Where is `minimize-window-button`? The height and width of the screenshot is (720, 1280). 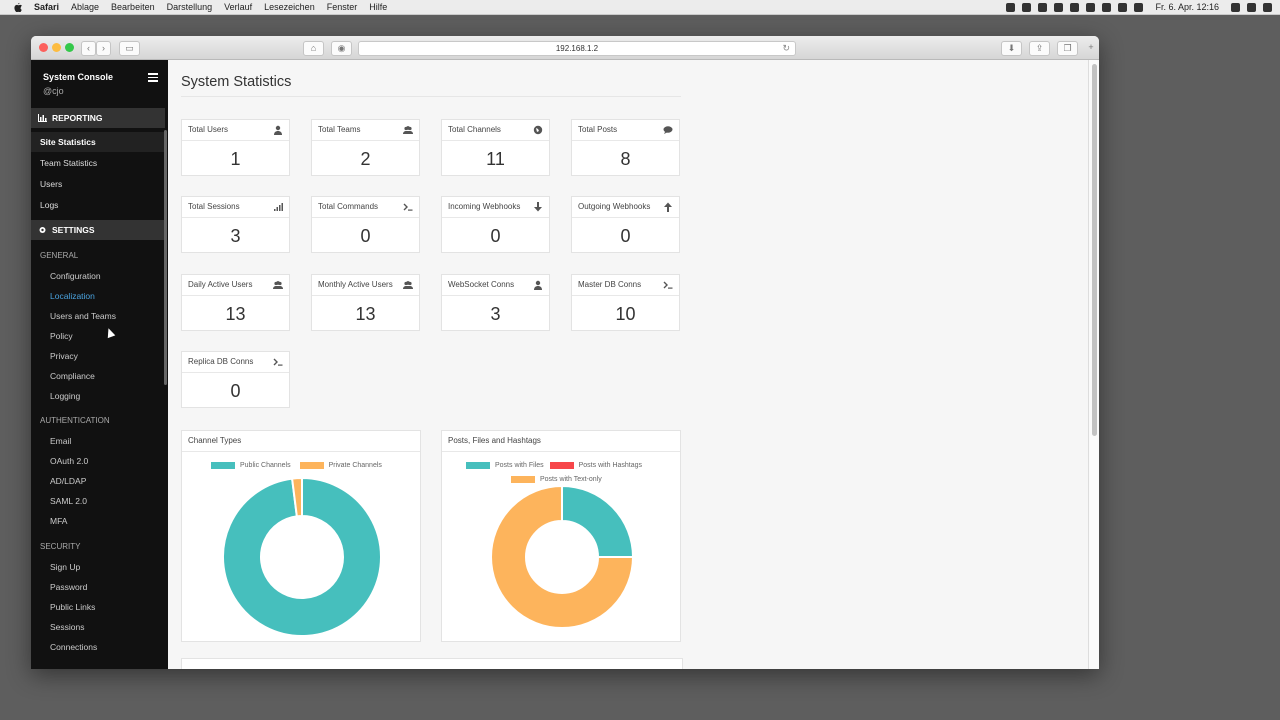 minimize-window-button is located at coordinates (56, 47).